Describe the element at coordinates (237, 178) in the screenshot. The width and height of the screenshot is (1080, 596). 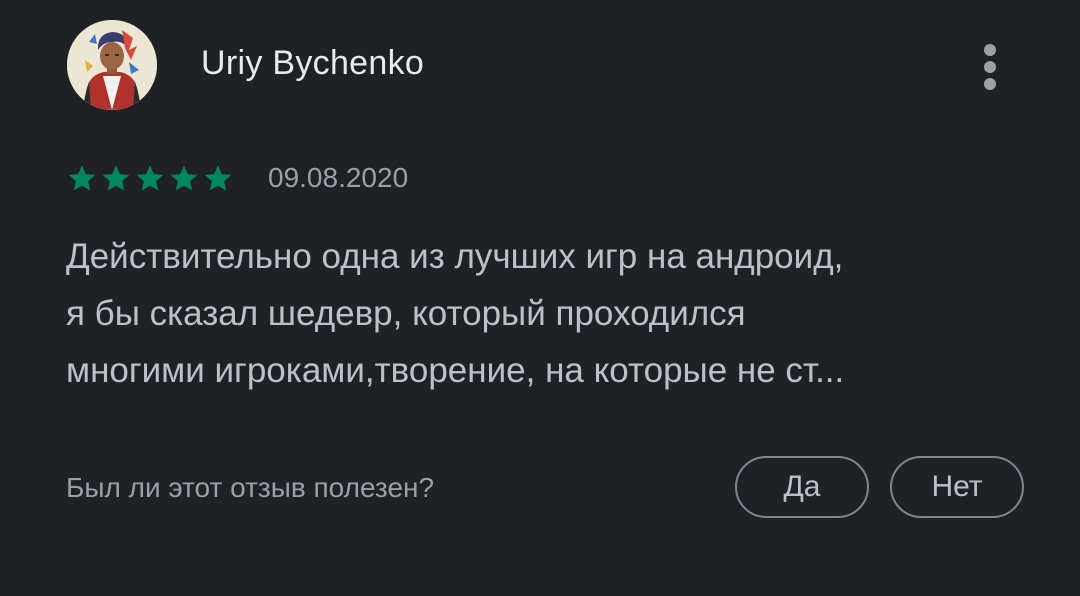
I see `rating-row: 09.08.2020` at that location.